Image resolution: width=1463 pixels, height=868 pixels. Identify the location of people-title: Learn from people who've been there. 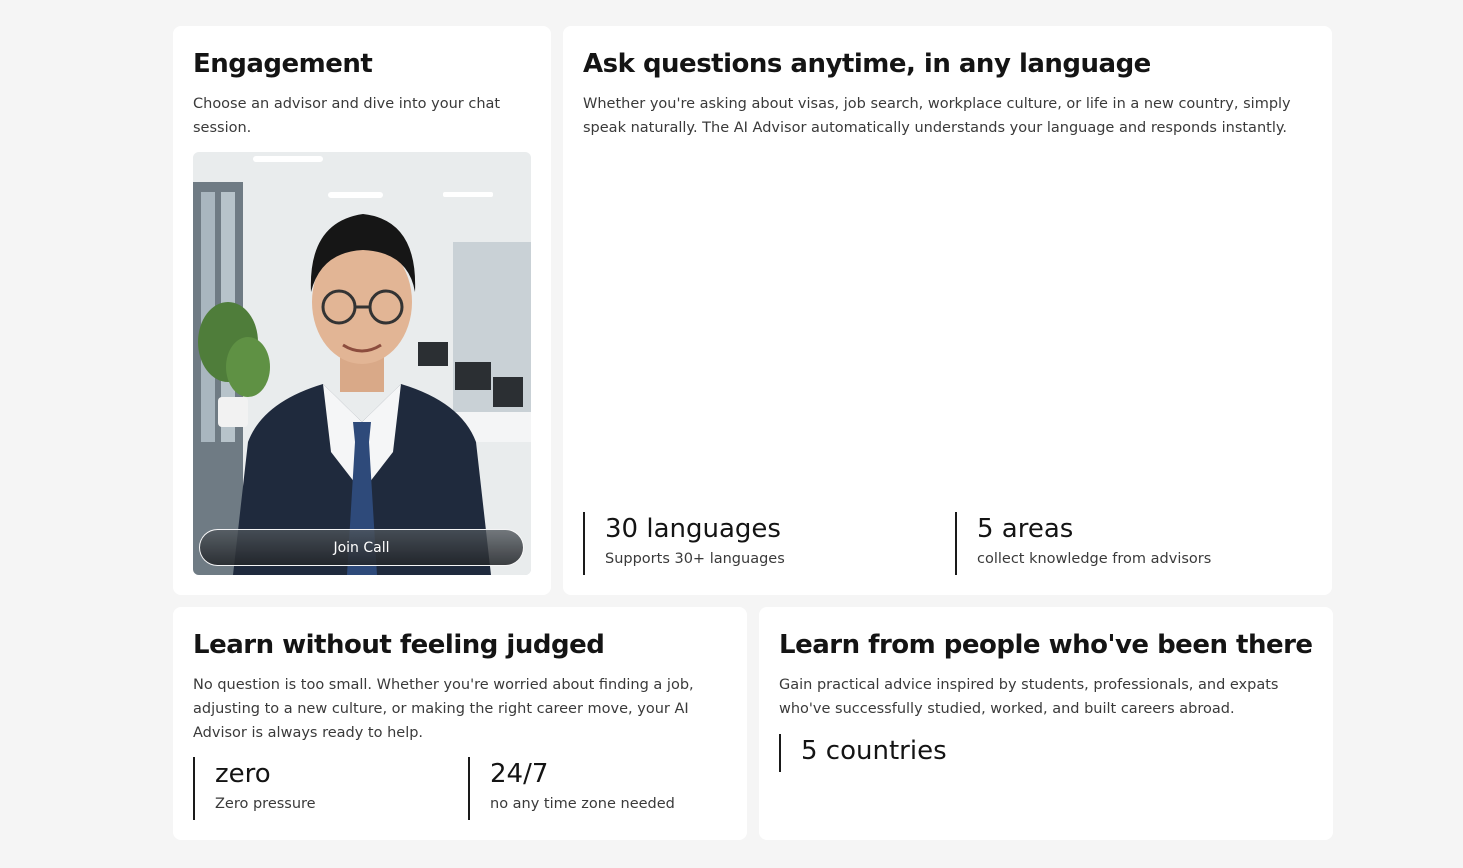
(1046, 645).